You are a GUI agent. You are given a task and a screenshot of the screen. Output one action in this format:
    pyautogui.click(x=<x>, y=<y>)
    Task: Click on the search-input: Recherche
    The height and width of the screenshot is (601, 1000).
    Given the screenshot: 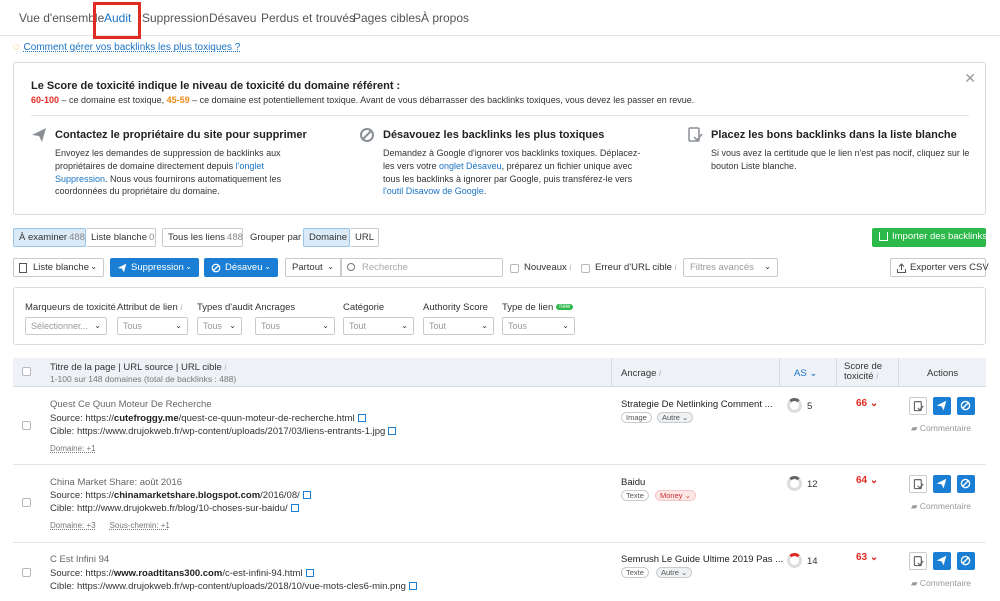 What is the action you would take?
    pyautogui.click(x=422, y=267)
    